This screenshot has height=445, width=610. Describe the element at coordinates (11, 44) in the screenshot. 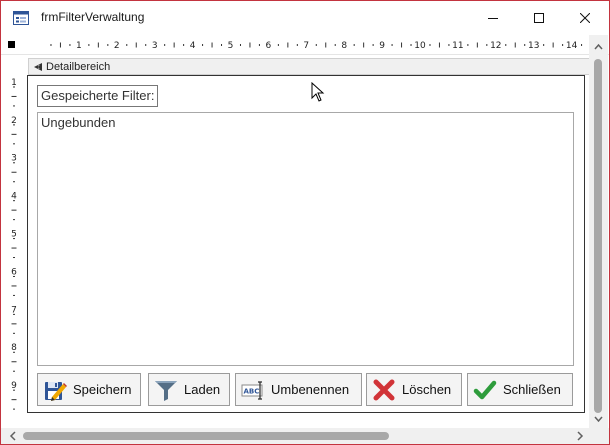

I see `ruler-corner-selector` at that location.